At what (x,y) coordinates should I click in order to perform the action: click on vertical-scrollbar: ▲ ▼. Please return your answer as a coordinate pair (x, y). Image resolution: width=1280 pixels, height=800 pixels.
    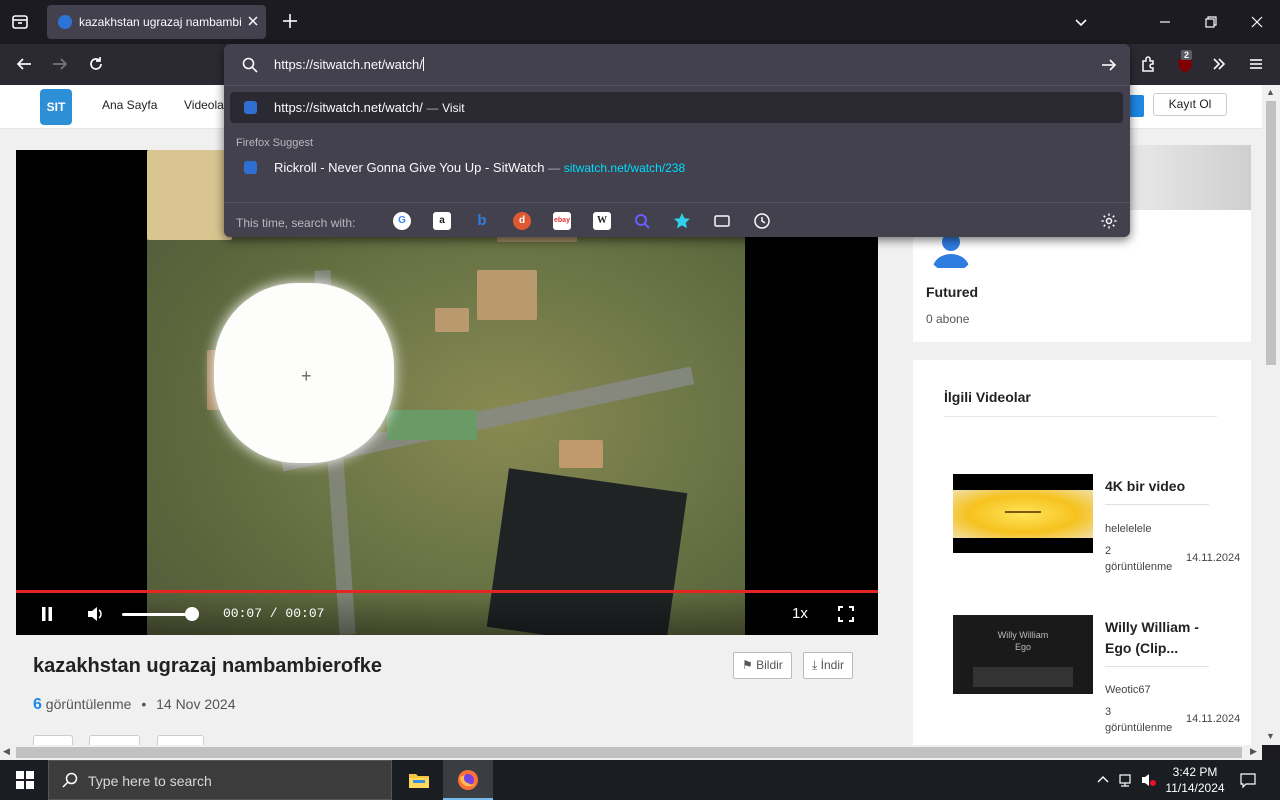
    Looking at the image, I should click on (1271, 415).